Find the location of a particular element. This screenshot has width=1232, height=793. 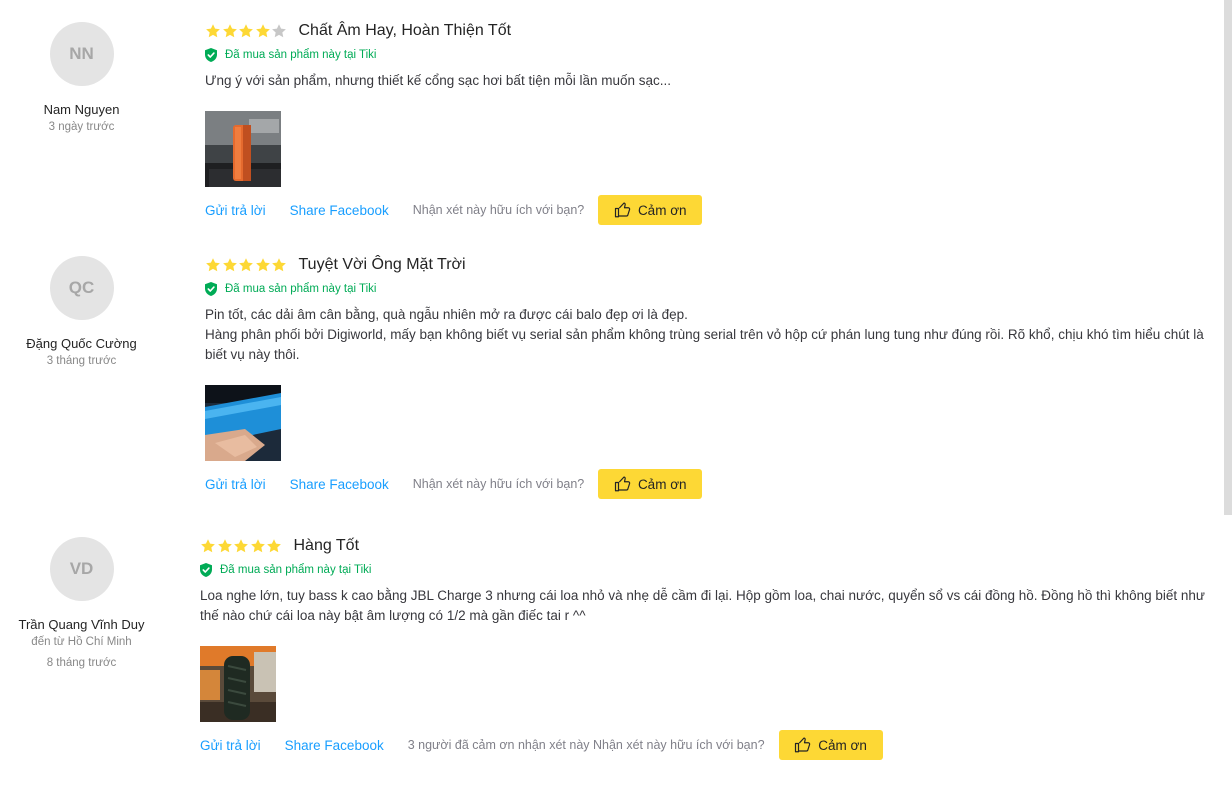

review-title: Hàng Tốt is located at coordinates (326, 545).